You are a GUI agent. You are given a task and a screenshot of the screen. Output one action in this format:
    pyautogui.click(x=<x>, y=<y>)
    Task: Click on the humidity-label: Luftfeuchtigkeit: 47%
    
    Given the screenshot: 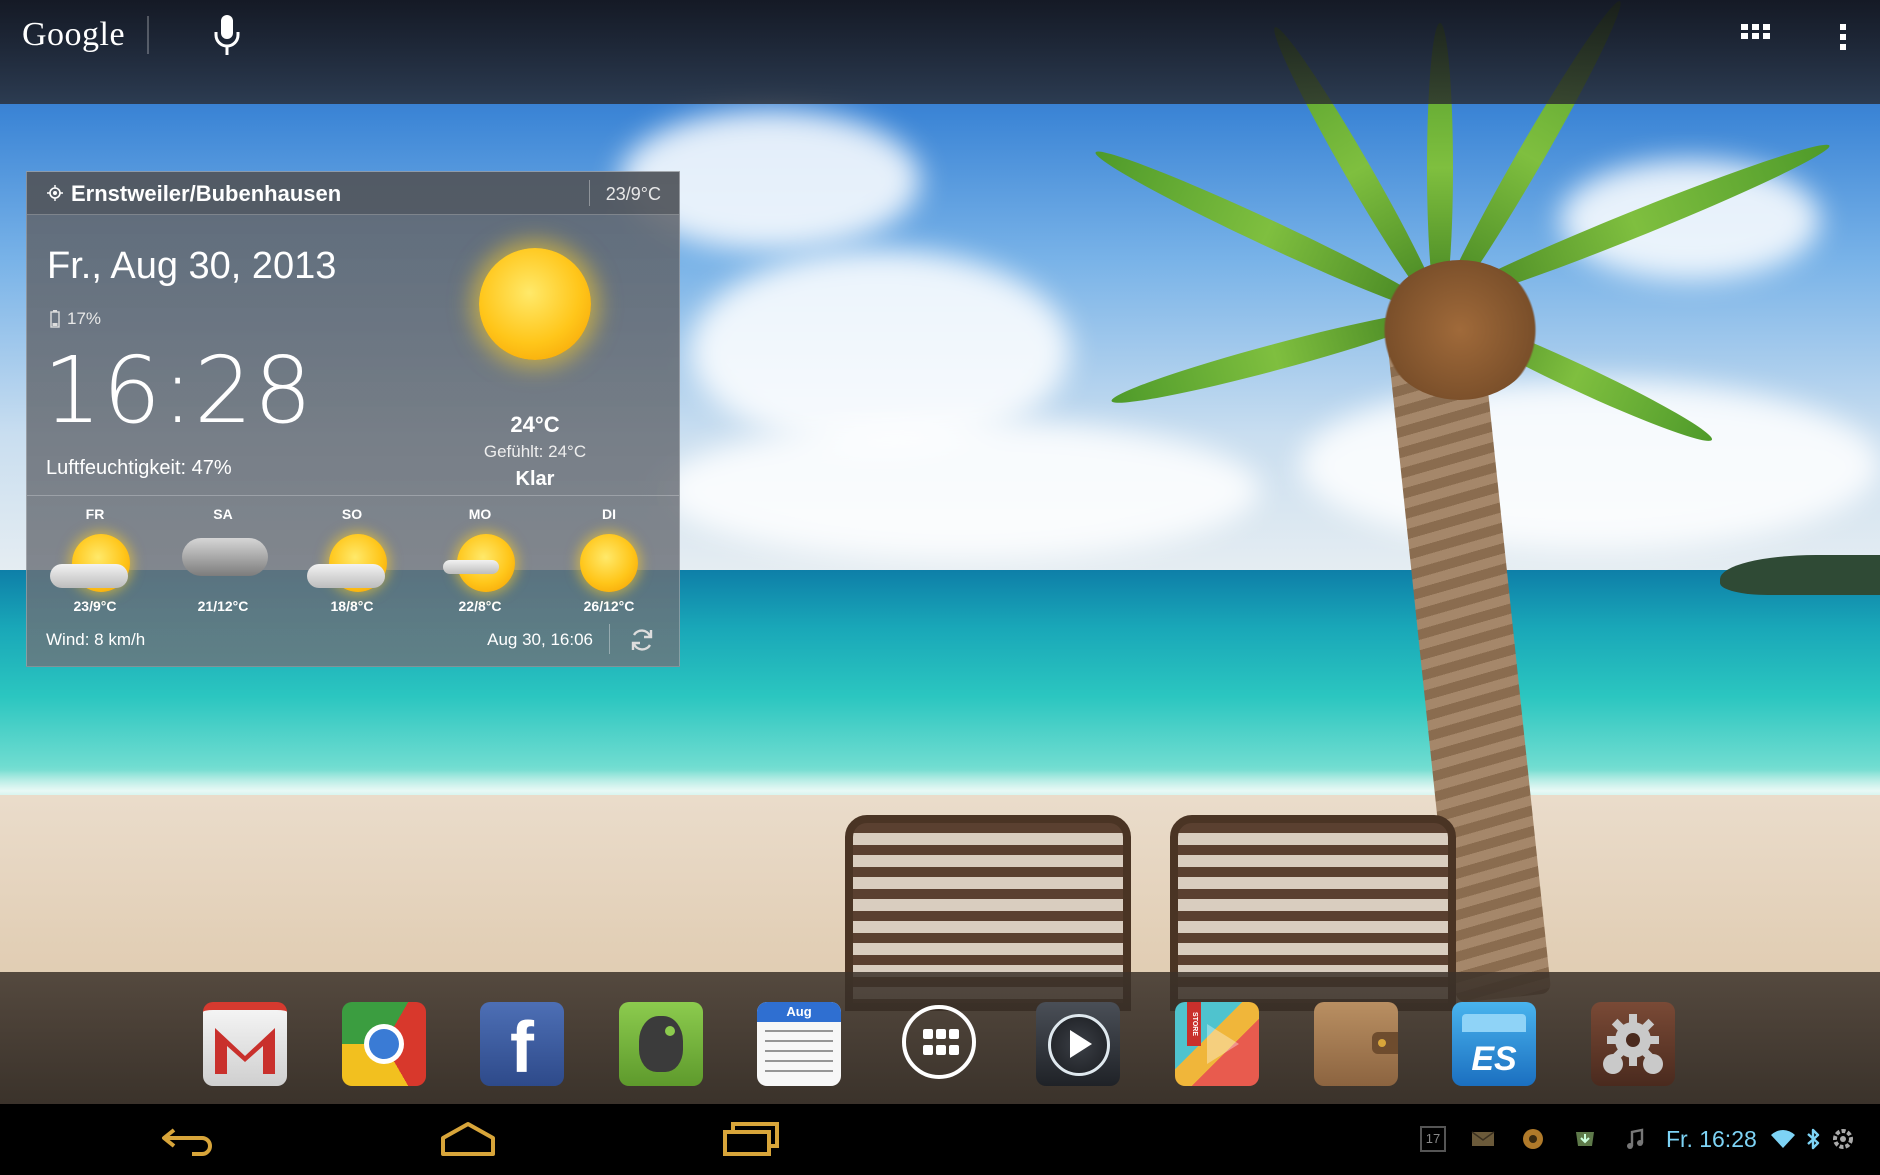 What is the action you would take?
    pyautogui.click(x=139, y=468)
    